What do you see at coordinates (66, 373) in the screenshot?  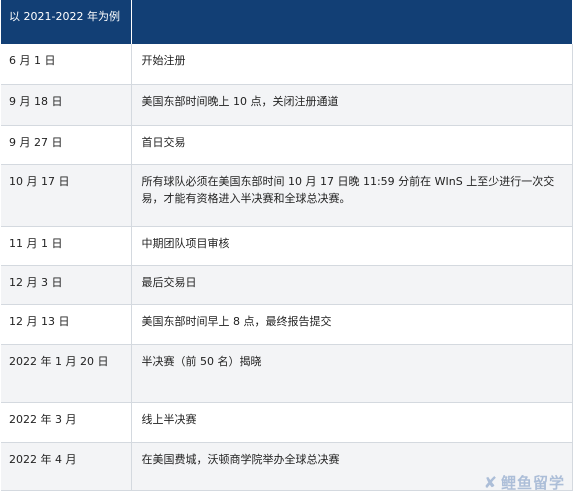 I see `row-date: 2022 年 1 月 20 日` at bounding box center [66, 373].